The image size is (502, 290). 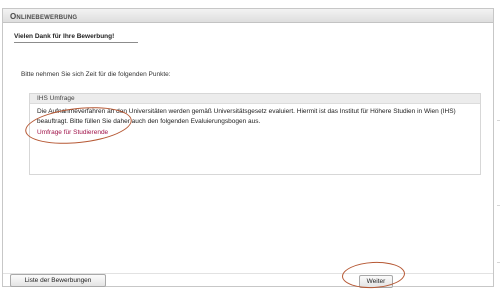 What do you see at coordinates (64, 36) in the screenshot?
I see `thanks-heading: Vielen Dank für Ihre Bewerbung!` at bounding box center [64, 36].